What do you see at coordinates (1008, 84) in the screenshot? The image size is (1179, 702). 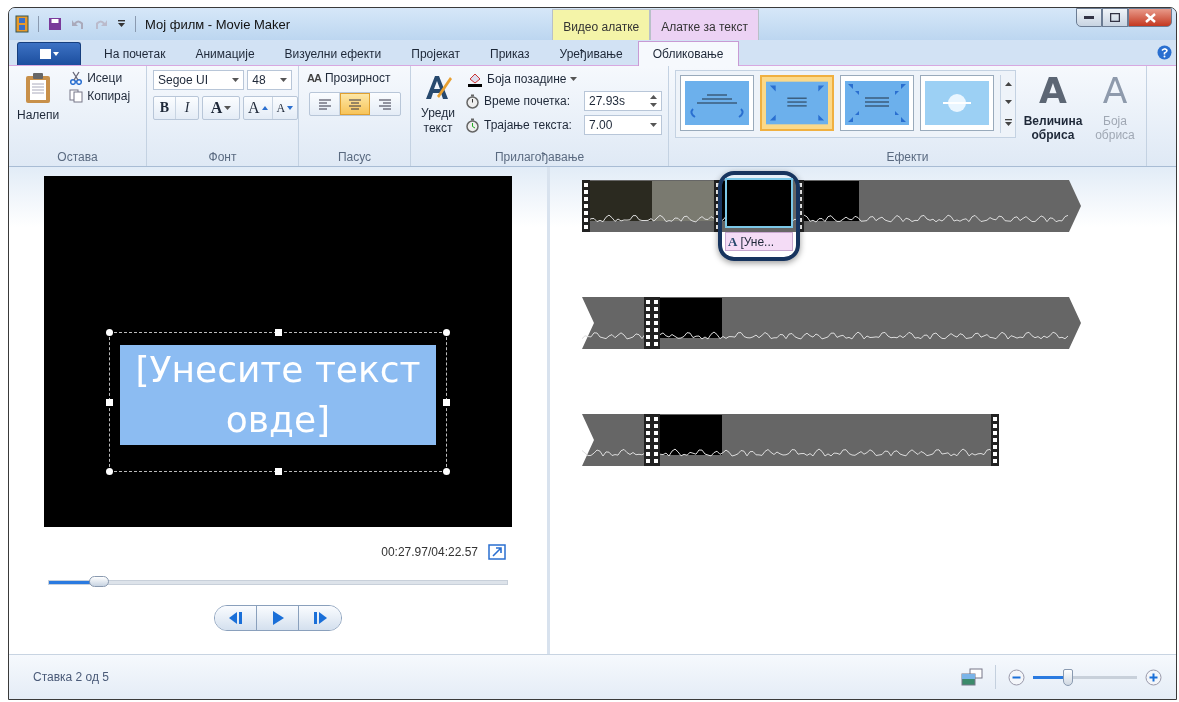 I see `gallery-scroll-up-icon` at bounding box center [1008, 84].